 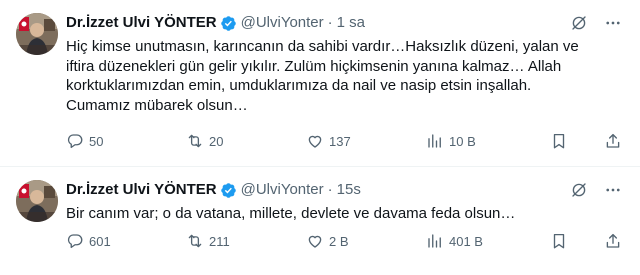 I want to click on tweet-header: Dr.İzzet Ulvi YÖNTER @UlviYonter · 15s, so click(x=213, y=190).